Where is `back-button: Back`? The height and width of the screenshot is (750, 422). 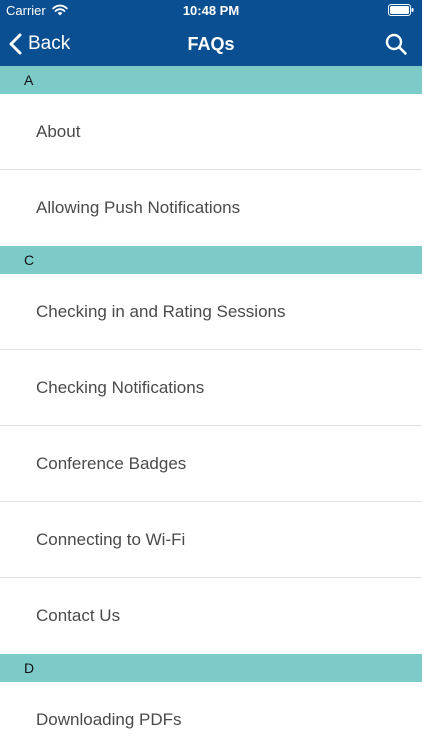 back-button: Back is located at coordinates (39, 44).